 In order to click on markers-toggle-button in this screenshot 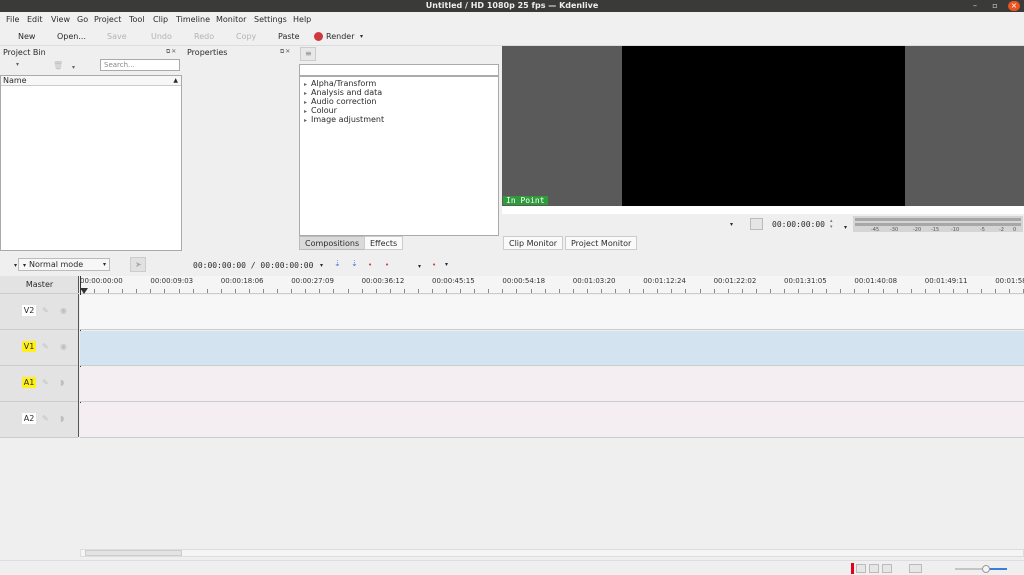, I will do `click(887, 568)`.